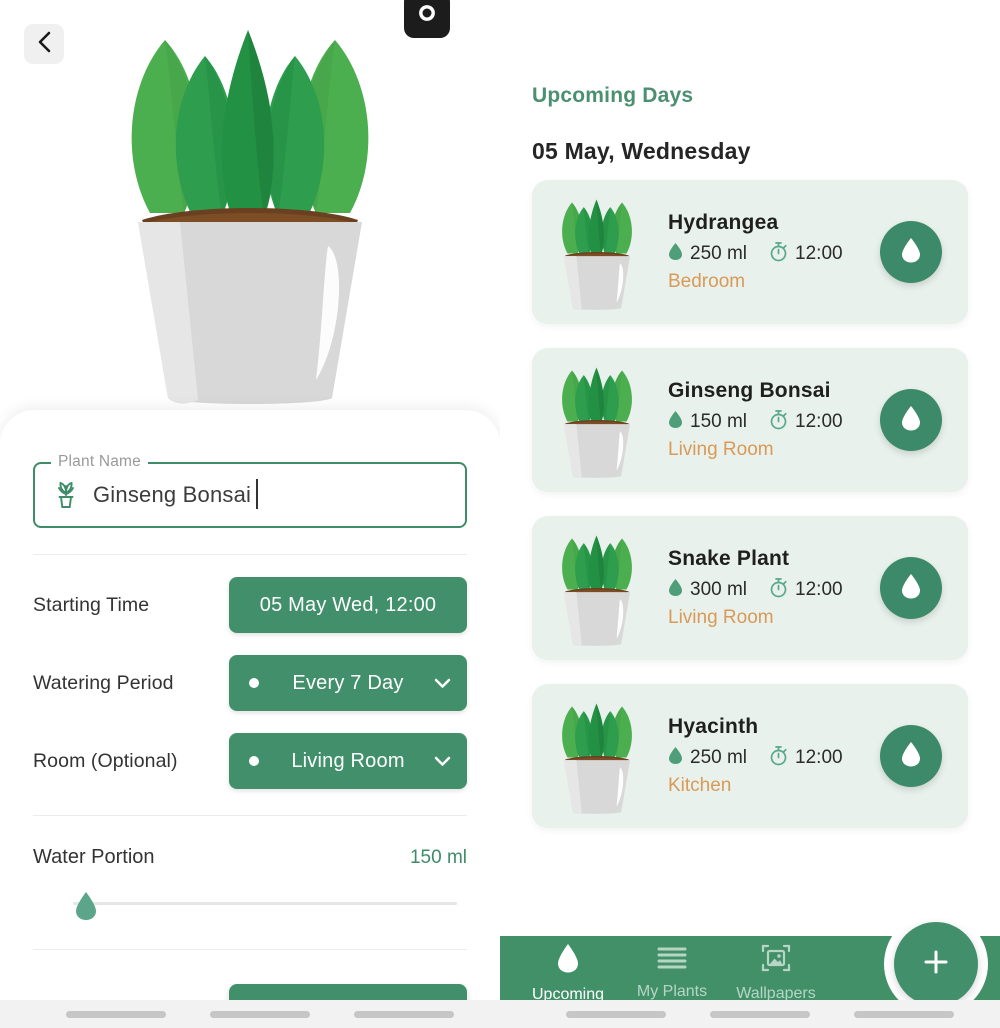  I want to click on water-portion-label: Water Portion, so click(94, 857).